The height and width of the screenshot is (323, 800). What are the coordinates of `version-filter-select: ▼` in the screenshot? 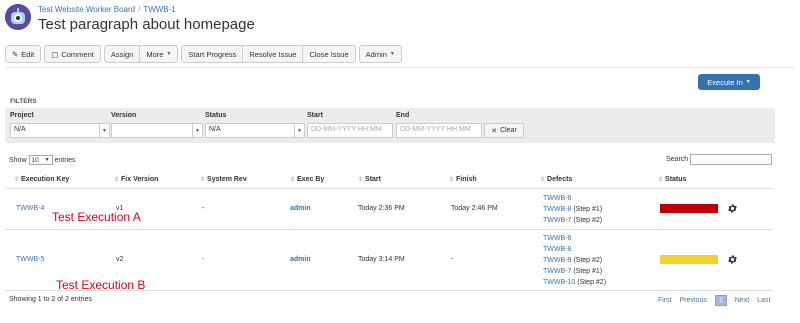 It's located at (157, 130).